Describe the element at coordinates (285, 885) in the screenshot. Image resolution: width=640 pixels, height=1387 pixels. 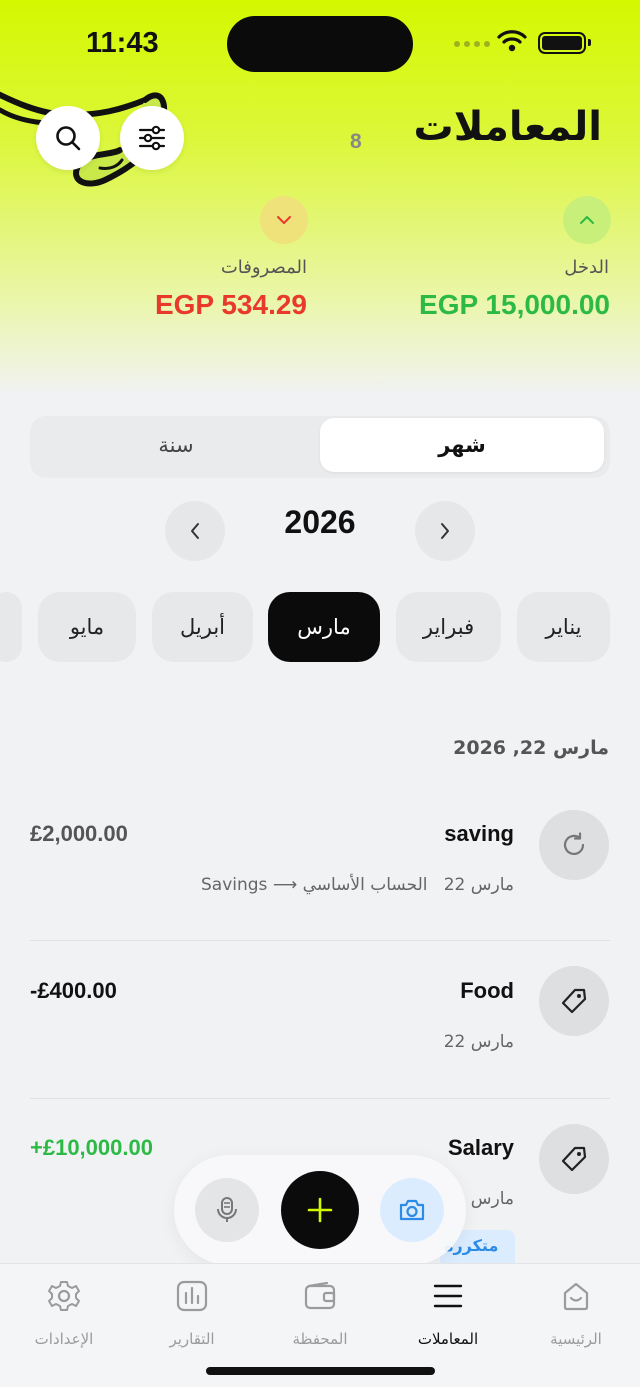
I see `transfer-arrow: ⟶` at that location.